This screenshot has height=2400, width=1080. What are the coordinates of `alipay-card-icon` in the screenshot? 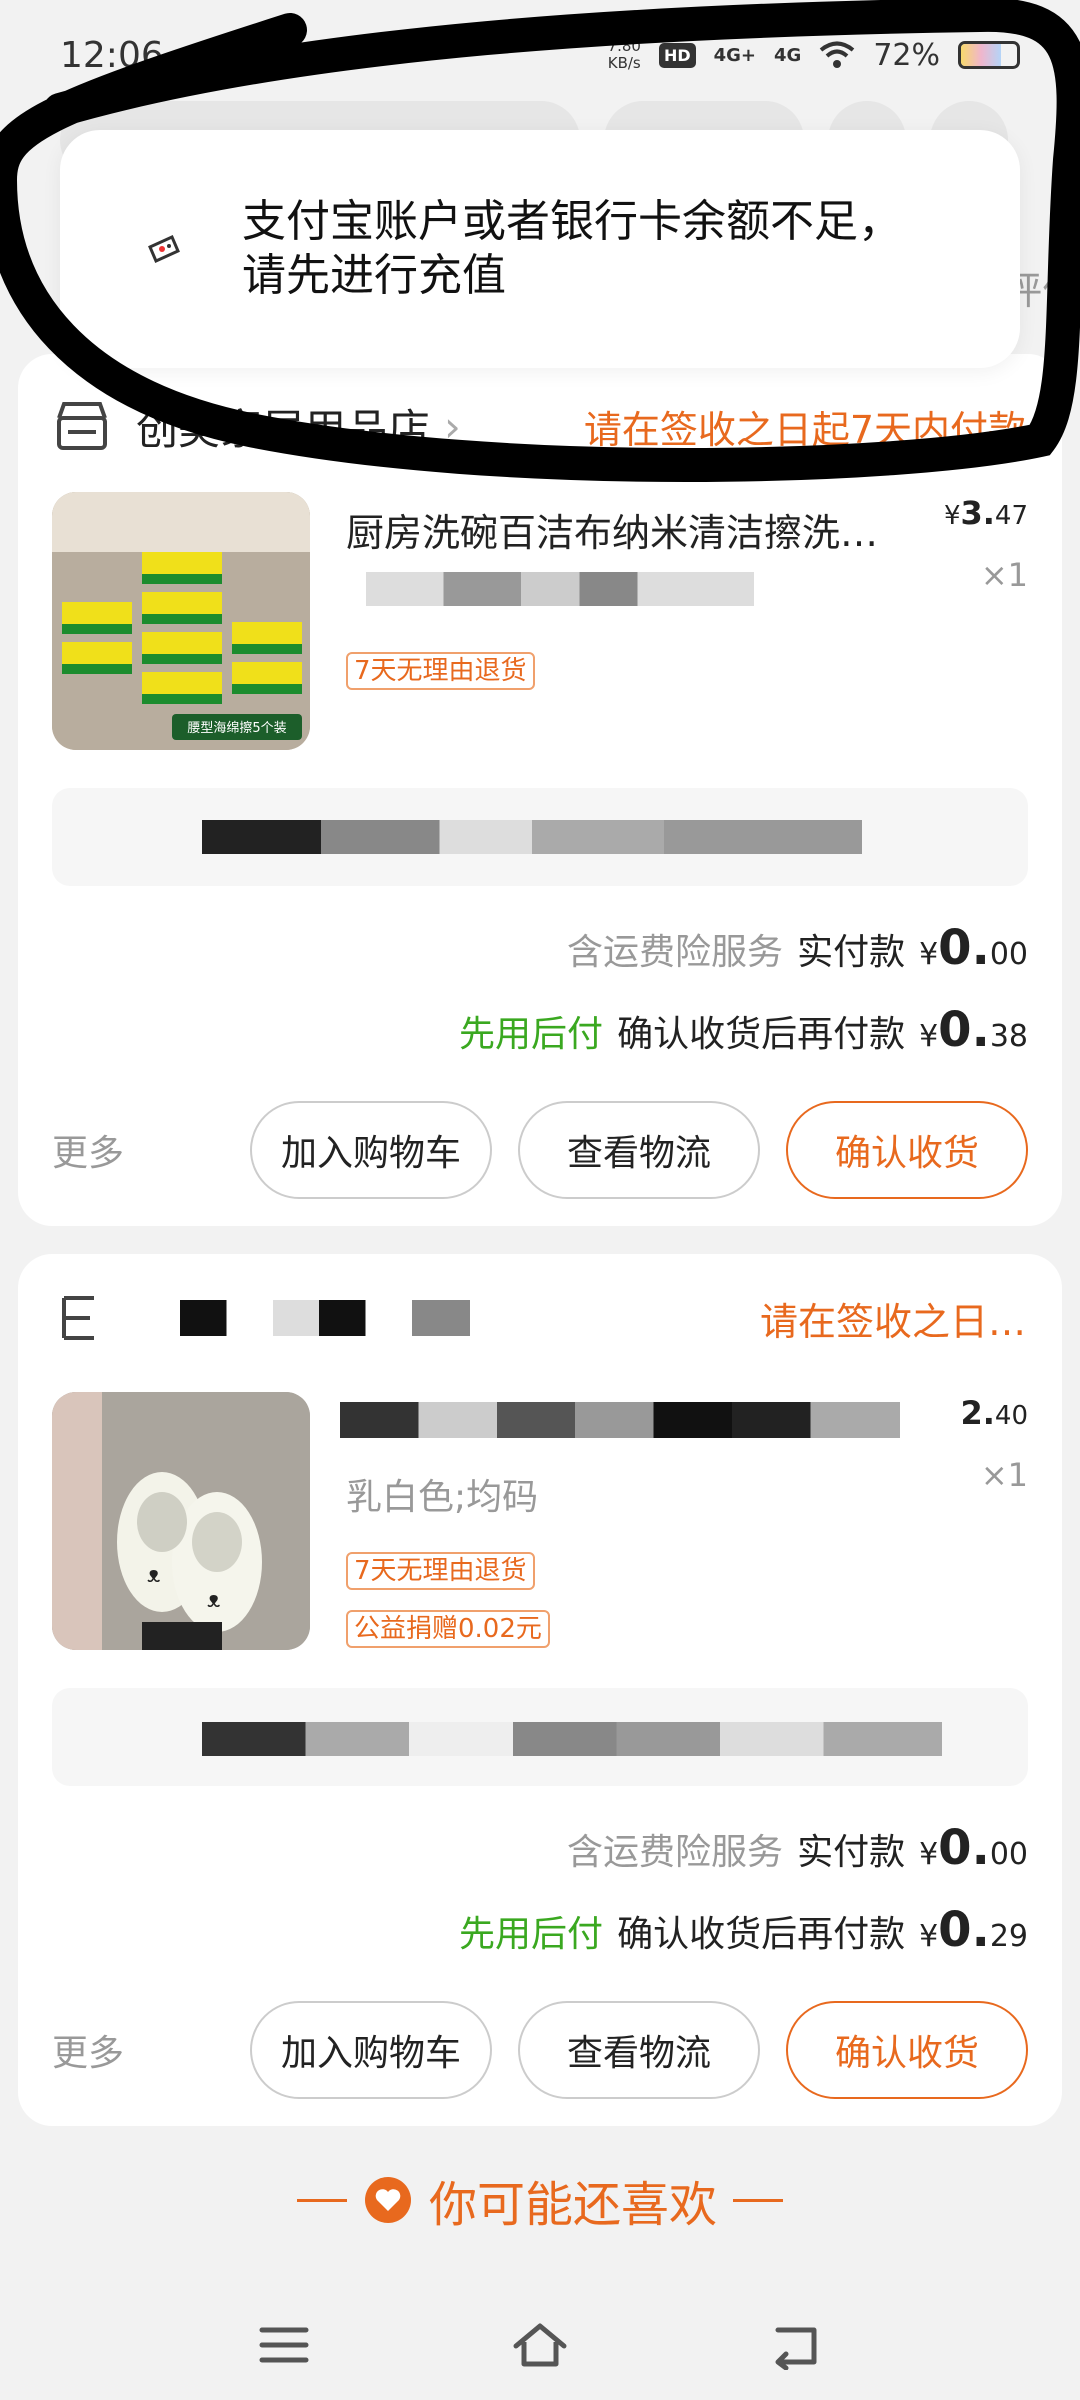 It's located at (164, 249).